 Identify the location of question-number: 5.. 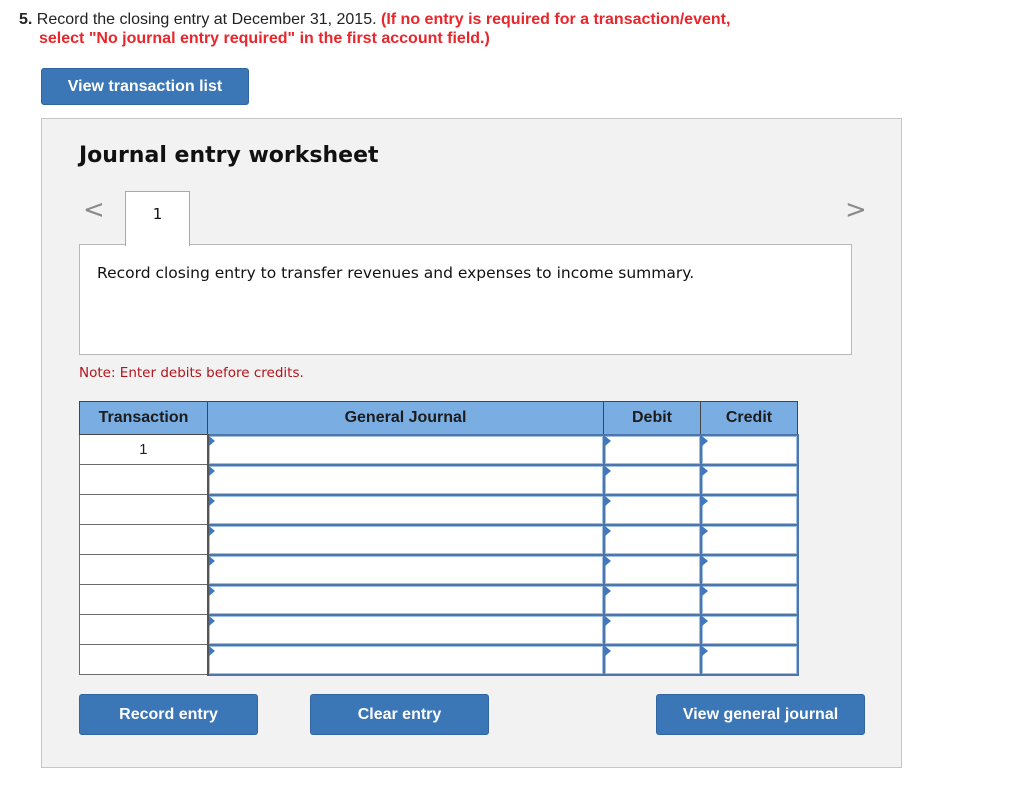
(26, 19).